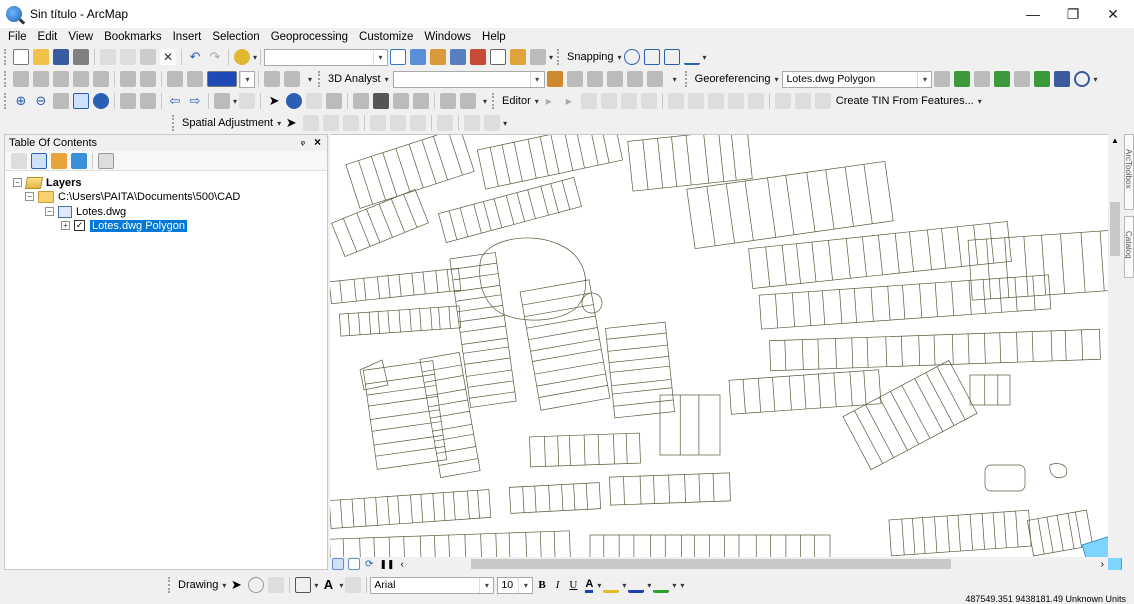 The height and width of the screenshot is (604, 1134). Describe the element at coordinates (386, 564) in the screenshot. I see `pause-drawing-icon: ❚❚` at that location.